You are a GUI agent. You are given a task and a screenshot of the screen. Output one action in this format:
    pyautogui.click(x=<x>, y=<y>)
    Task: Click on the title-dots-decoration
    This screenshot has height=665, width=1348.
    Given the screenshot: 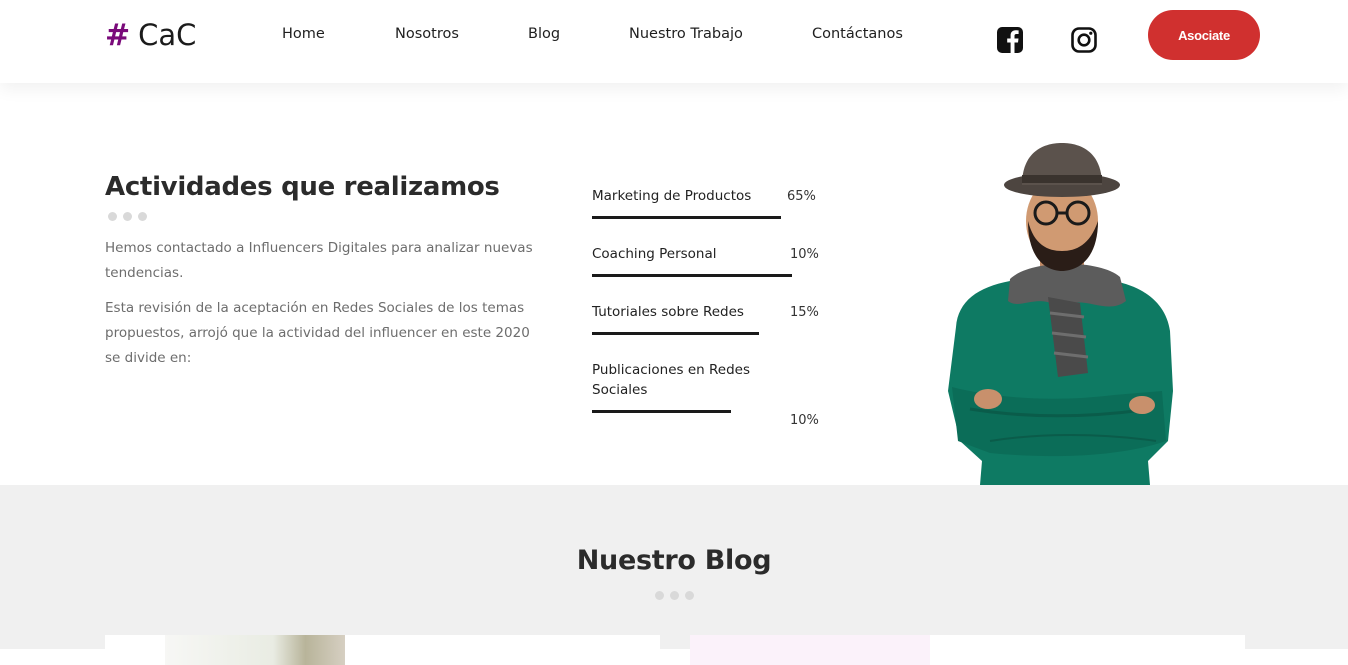 What is the action you would take?
    pyautogui.click(x=127, y=216)
    